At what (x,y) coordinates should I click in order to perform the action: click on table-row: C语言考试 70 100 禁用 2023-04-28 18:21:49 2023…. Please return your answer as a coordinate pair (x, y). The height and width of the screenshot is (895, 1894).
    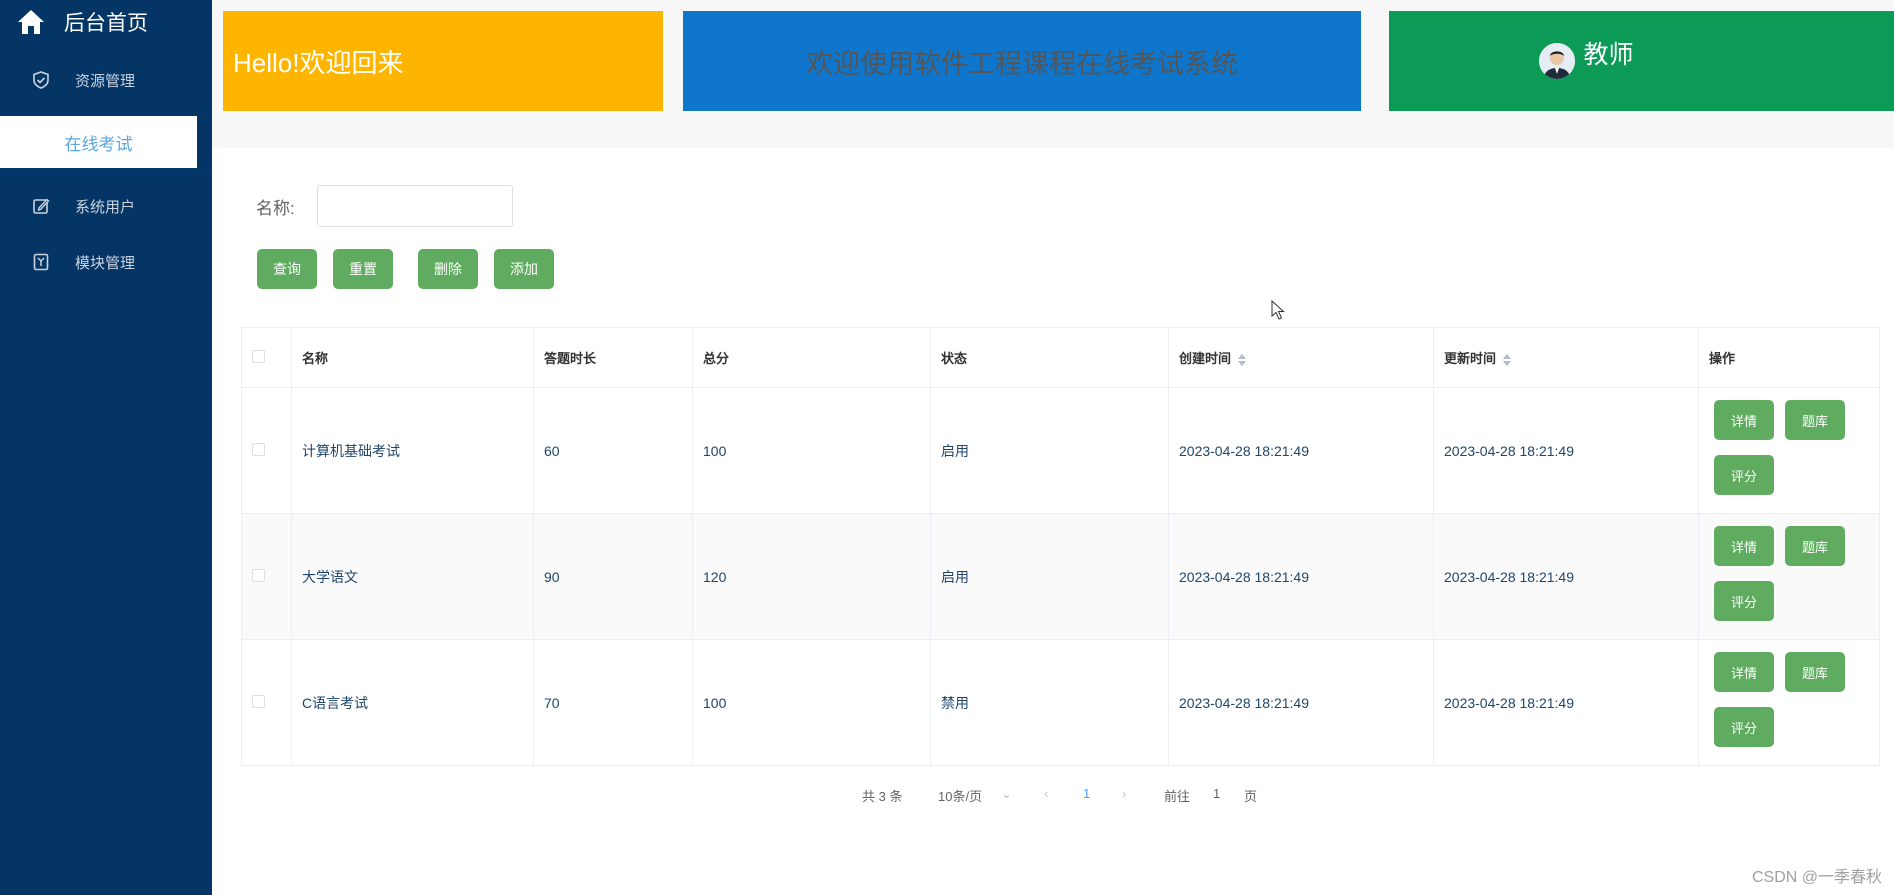
    Looking at the image, I should click on (1060, 702).